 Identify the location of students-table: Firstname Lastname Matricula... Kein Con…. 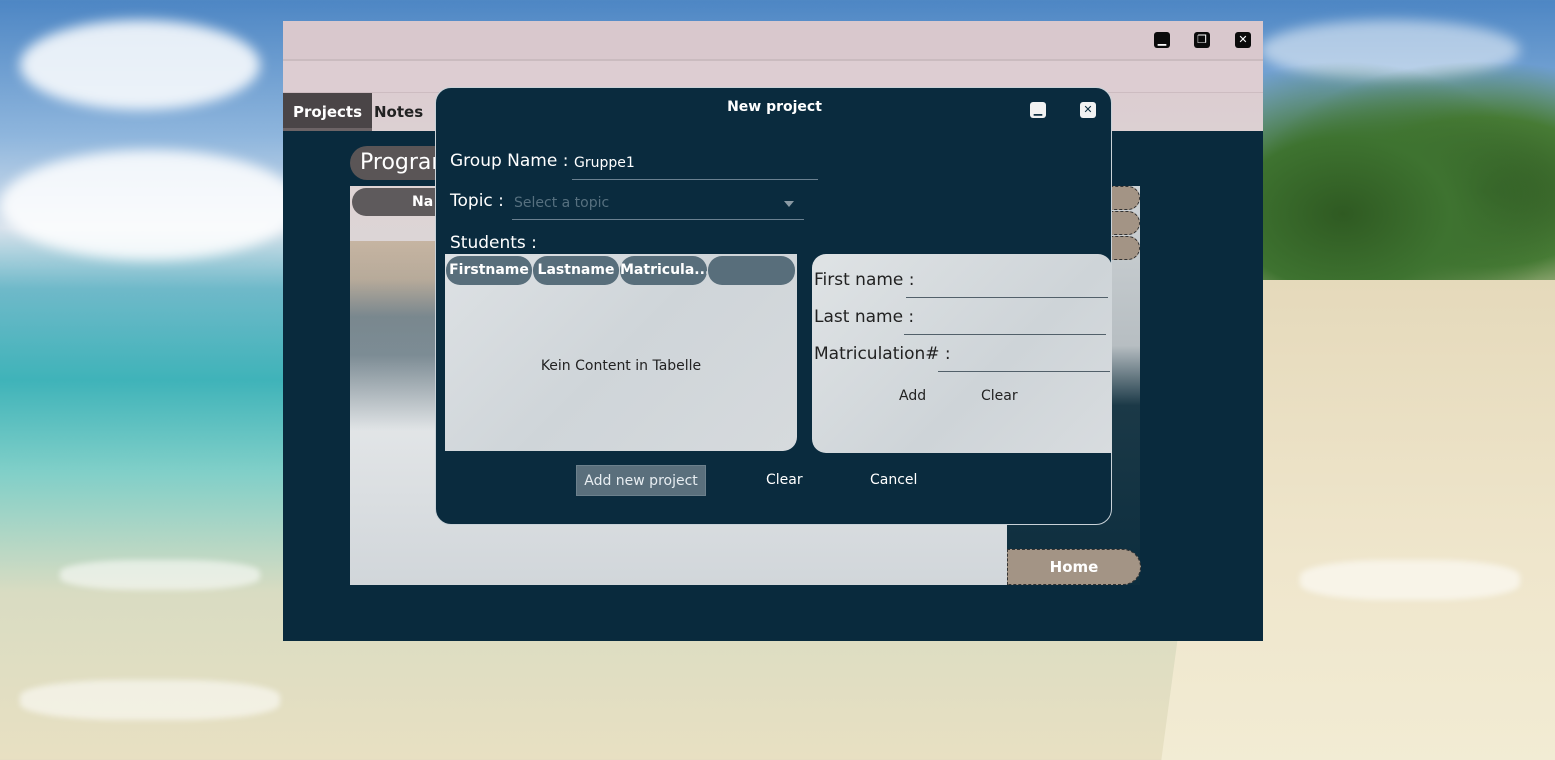
(621, 352).